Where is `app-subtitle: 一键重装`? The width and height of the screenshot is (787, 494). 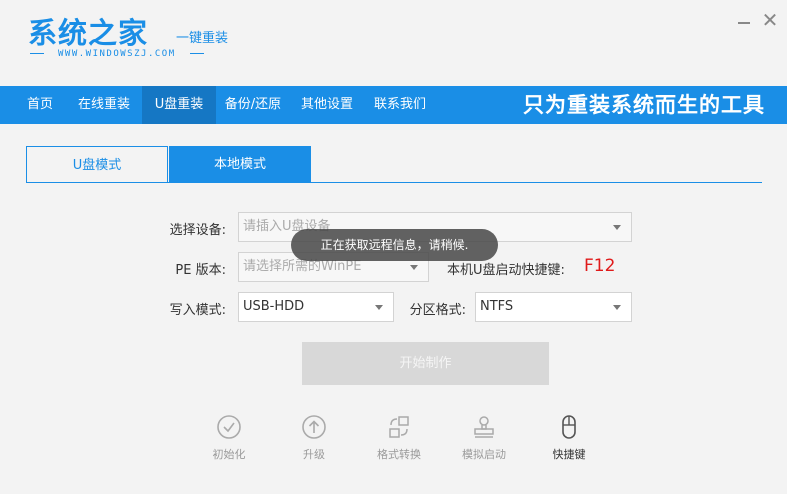
app-subtitle: 一键重装 is located at coordinates (202, 38).